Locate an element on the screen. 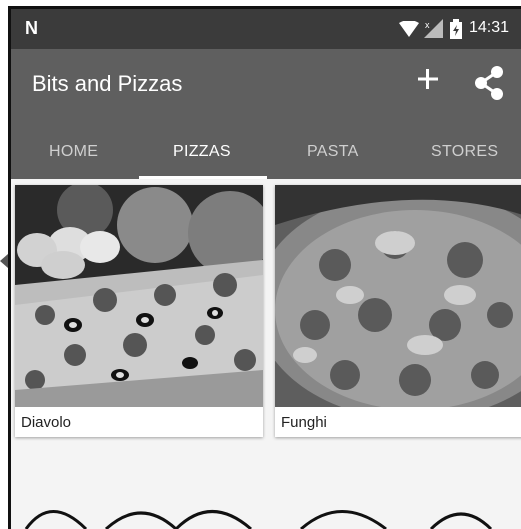 The width and height of the screenshot is (521, 529). pizza-name: Diavolo is located at coordinates (46, 422).